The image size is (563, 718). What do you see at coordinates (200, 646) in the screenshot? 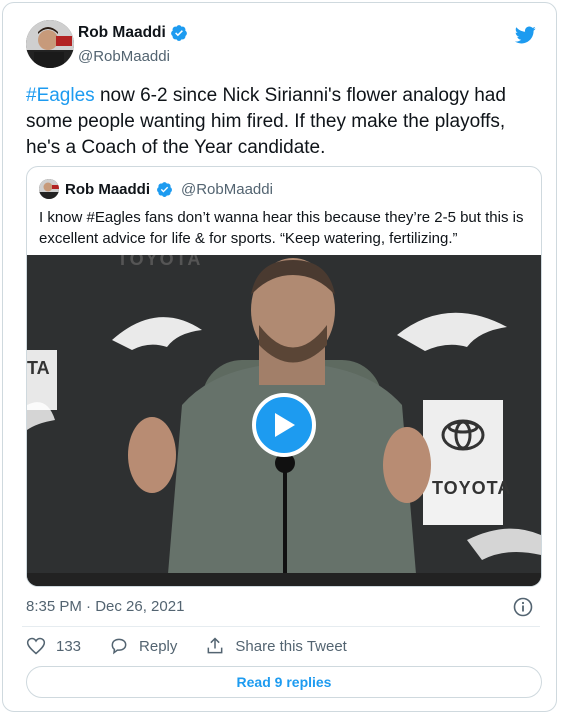
I see `action-bar: 133 Reply Share this Tweet` at bounding box center [200, 646].